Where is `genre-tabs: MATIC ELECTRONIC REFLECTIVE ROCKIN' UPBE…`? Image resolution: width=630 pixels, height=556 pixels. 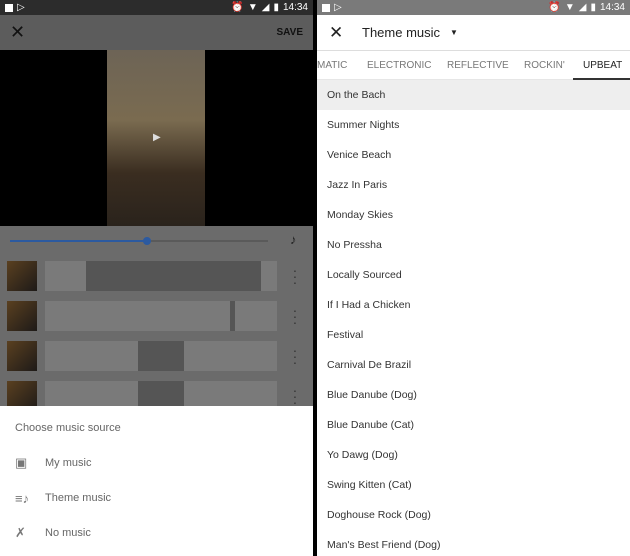 genre-tabs: MATIC ELECTRONIC REFLECTIVE ROCKIN' UPBE… is located at coordinates (473, 65).